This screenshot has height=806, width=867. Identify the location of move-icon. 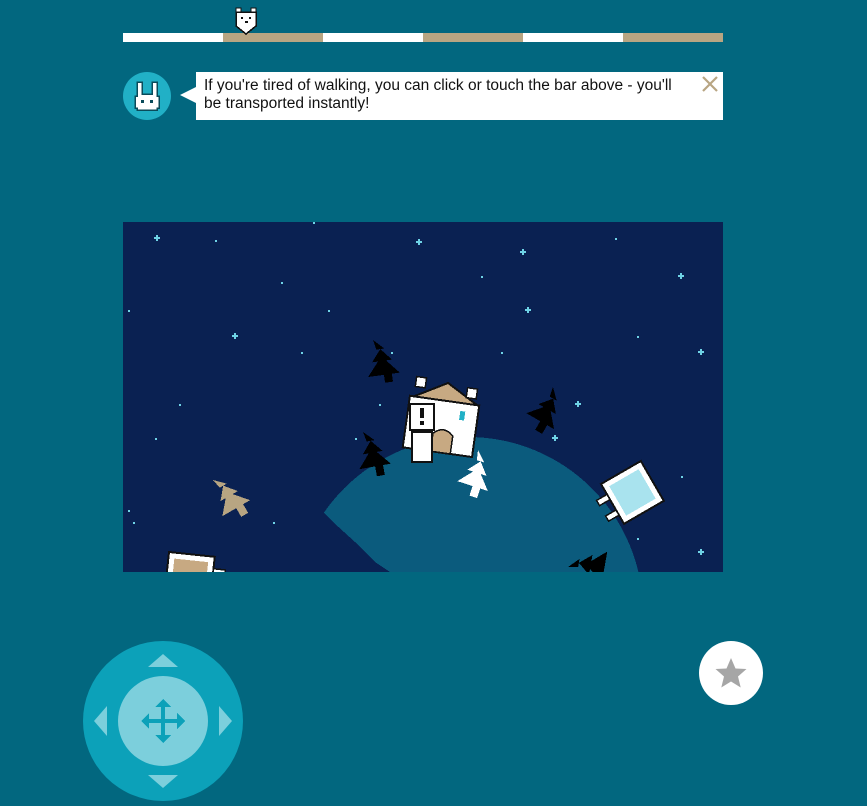
(163, 721).